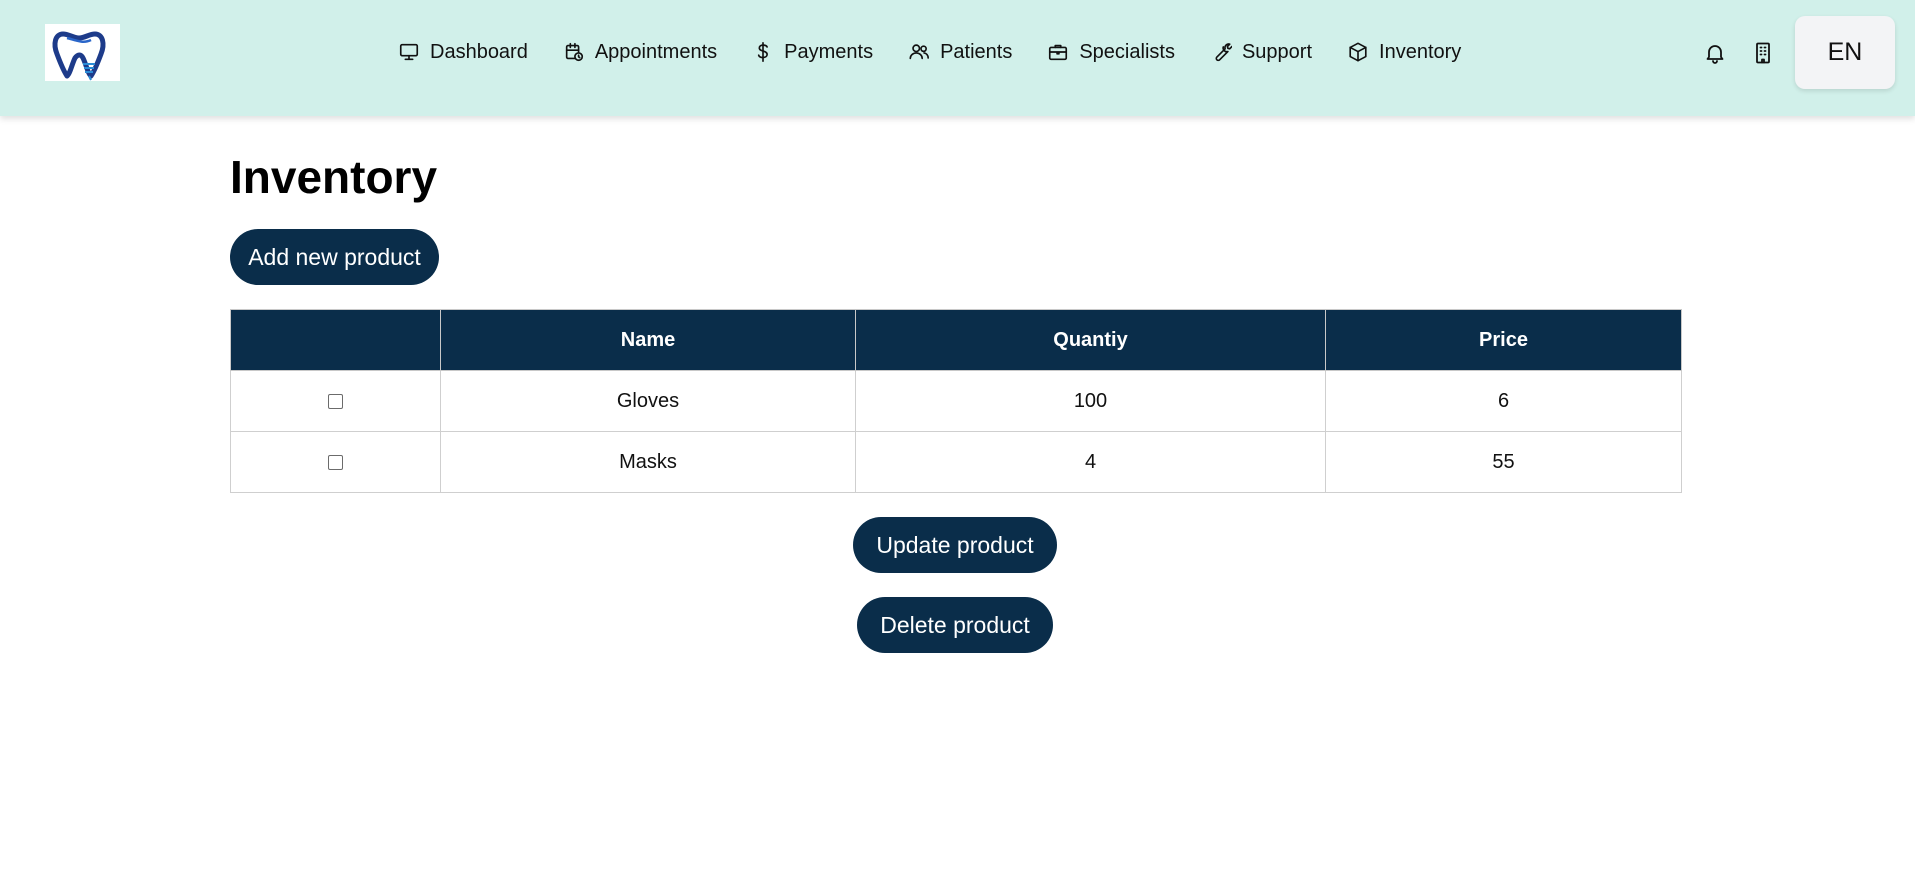 This screenshot has width=1915, height=892. I want to click on table-row: Gloves 100 6, so click(956, 401).